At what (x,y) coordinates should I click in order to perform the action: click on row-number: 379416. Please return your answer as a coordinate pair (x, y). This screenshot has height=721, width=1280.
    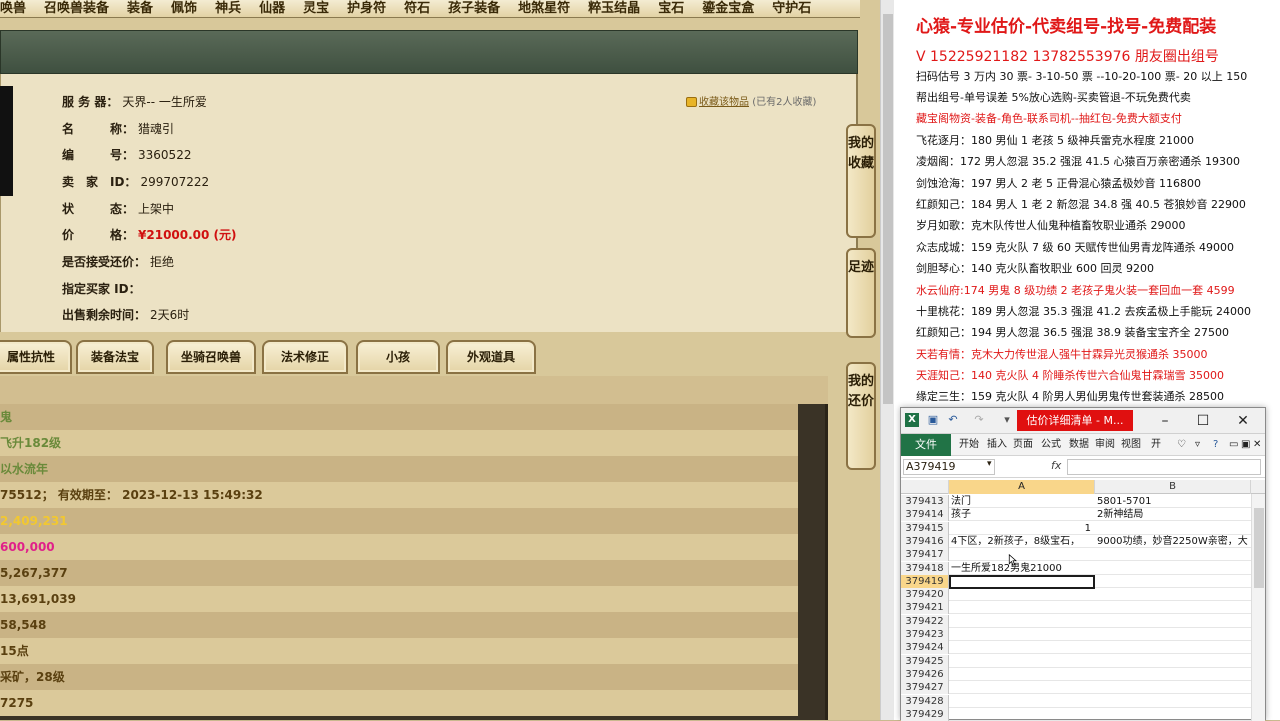
    Looking at the image, I should click on (925, 541).